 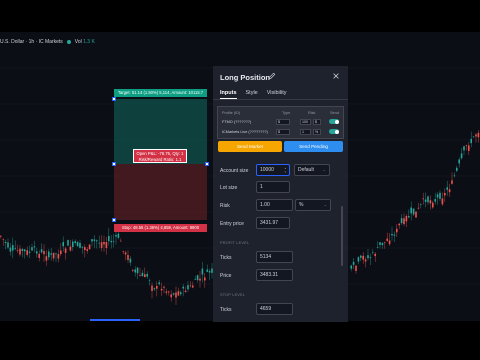 I want to click on tab-visibility: Visibility, so click(x=277, y=93).